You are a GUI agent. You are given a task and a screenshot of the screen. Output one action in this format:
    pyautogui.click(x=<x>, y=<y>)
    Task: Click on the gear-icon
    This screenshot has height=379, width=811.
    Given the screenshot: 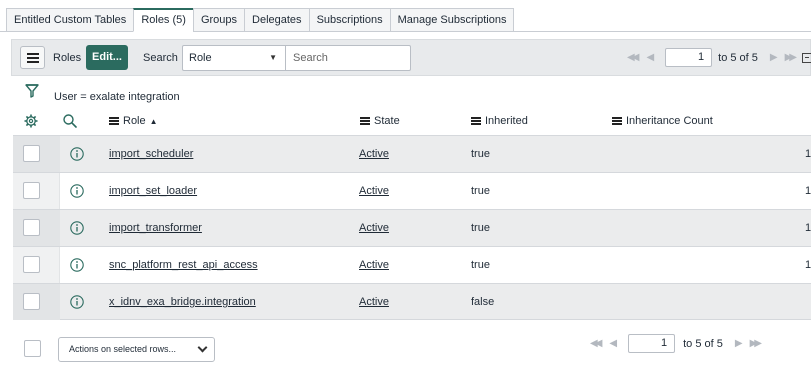 What is the action you would take?
    pyautogui.click(x=31, y=121)
    